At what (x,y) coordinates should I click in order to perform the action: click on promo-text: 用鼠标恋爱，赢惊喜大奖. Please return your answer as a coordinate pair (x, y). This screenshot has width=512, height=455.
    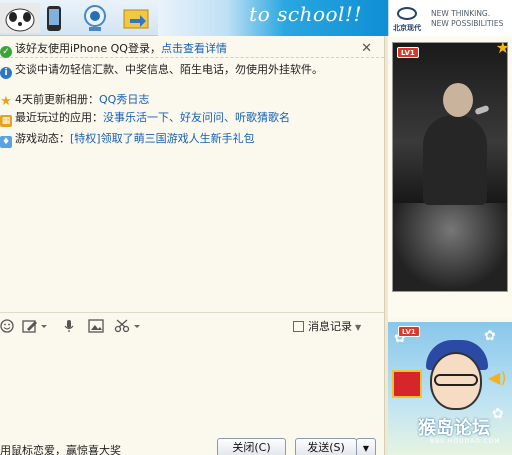
    Looking at the image, I should click on (60, 448).